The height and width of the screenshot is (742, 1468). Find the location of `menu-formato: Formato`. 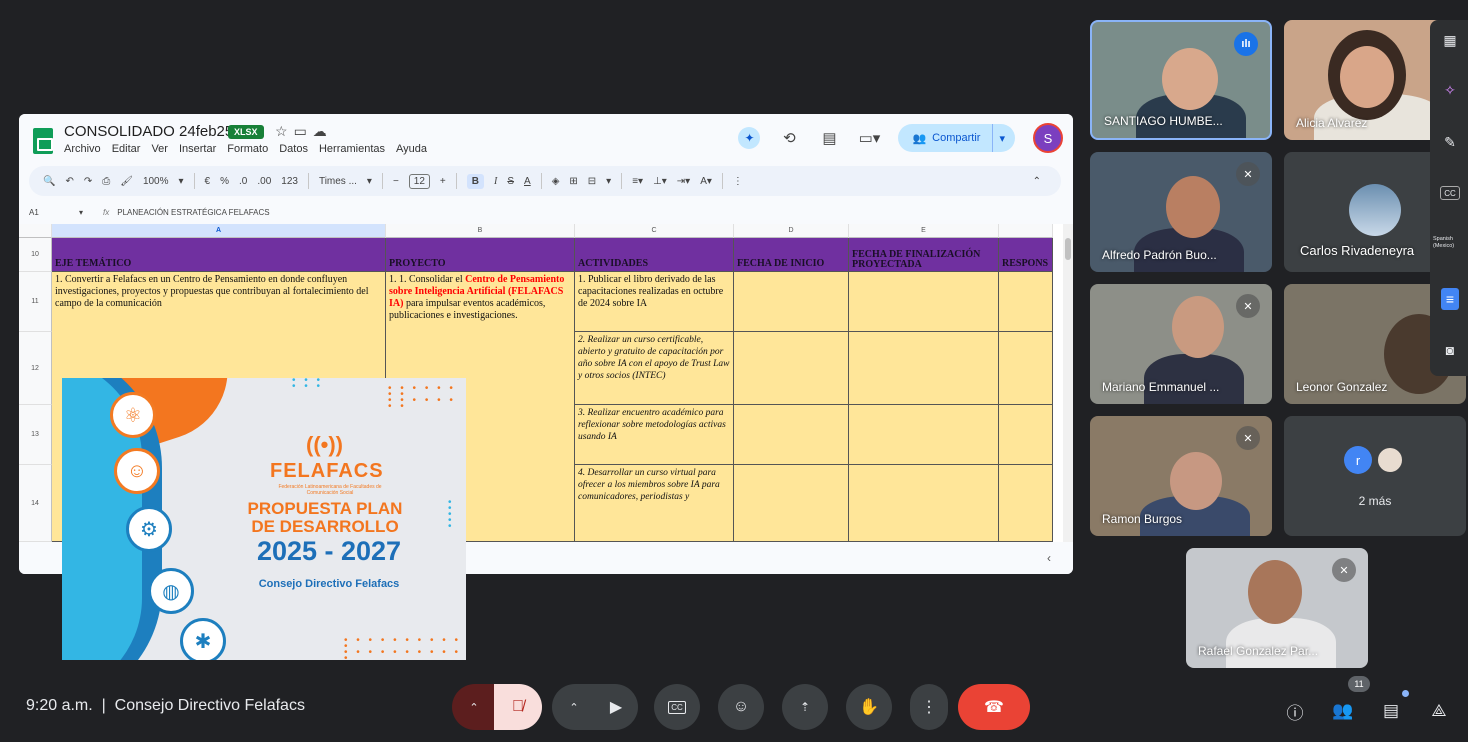

menu-formato: Formato is located at coordinates (247, 149).